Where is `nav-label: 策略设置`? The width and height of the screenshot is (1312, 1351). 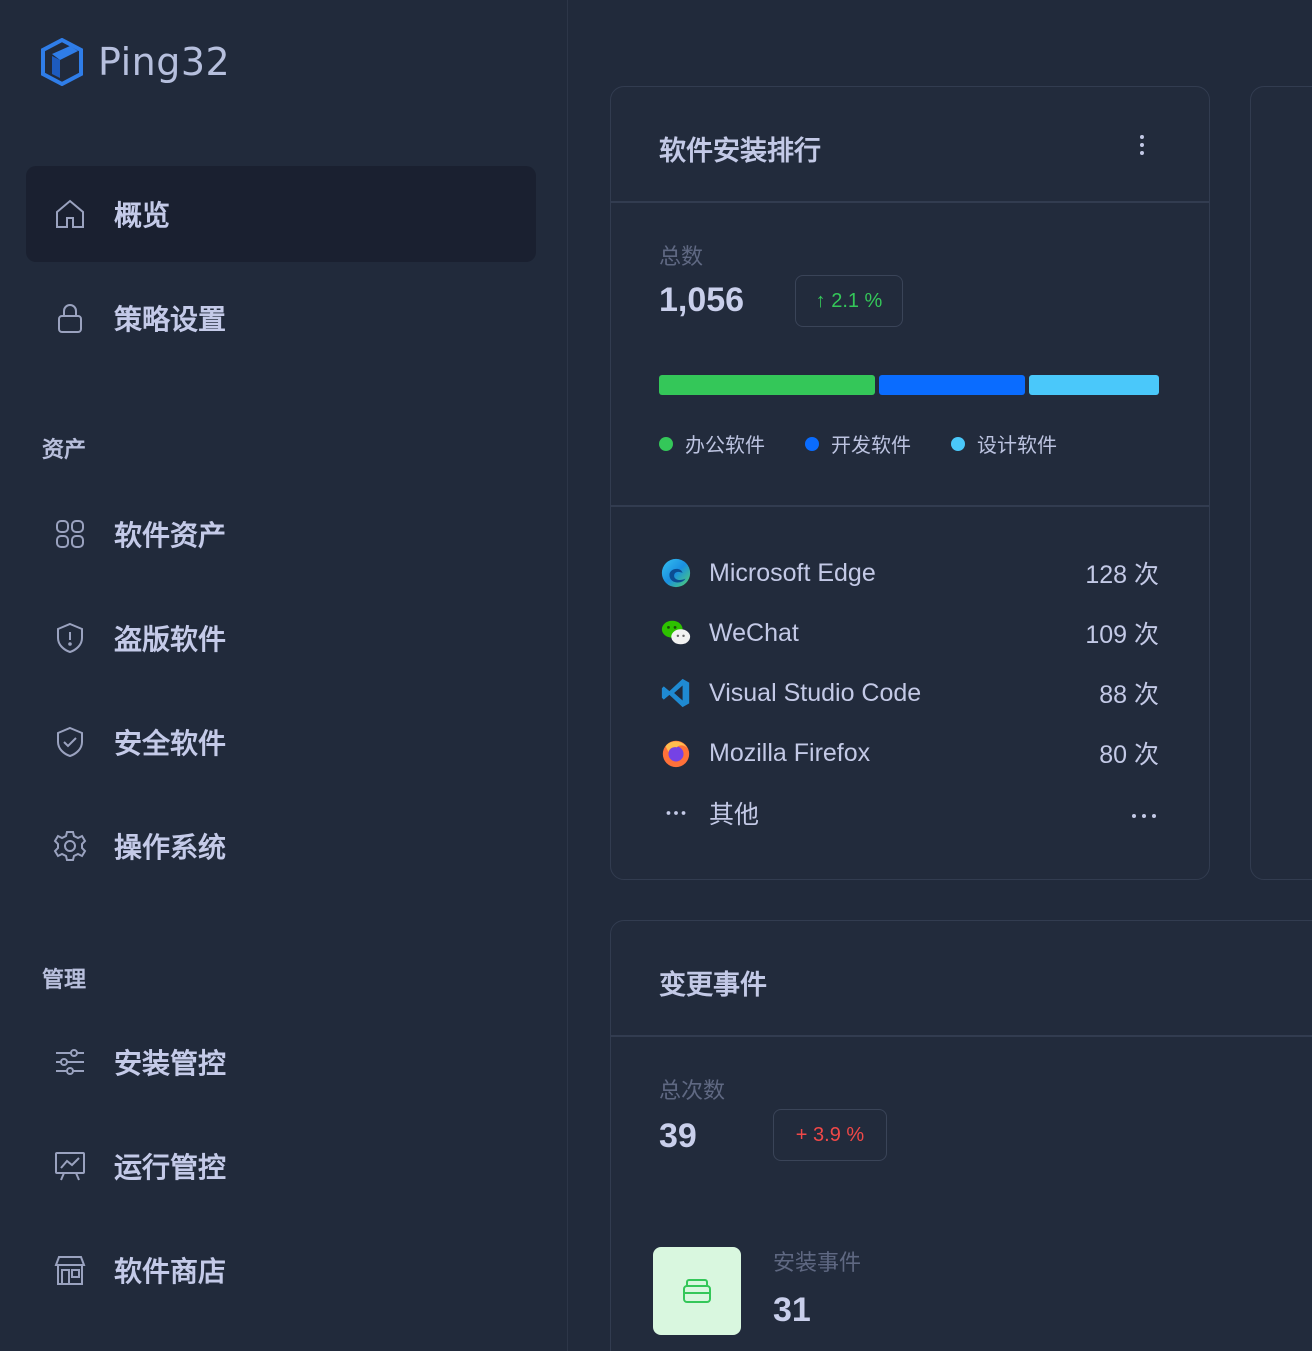
nav-label: 策略设置 is located at coordinates (170, 319).